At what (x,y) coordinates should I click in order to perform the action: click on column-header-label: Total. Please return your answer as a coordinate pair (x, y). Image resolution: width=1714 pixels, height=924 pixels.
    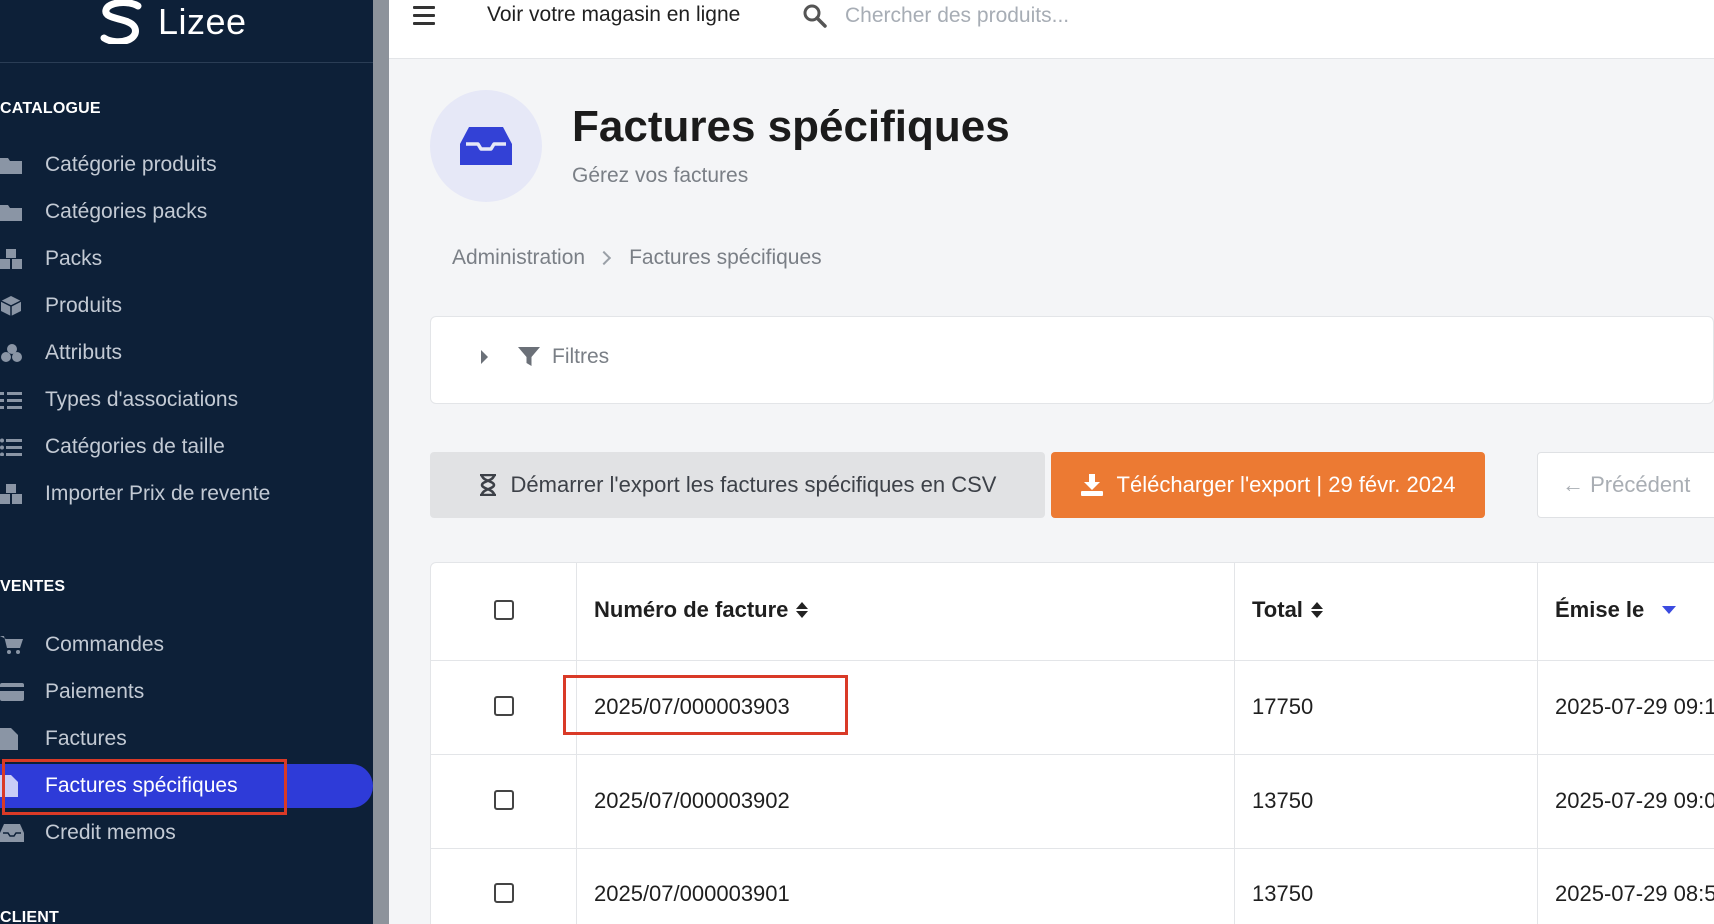
    Looking at the image, I should click on (1277, 609).